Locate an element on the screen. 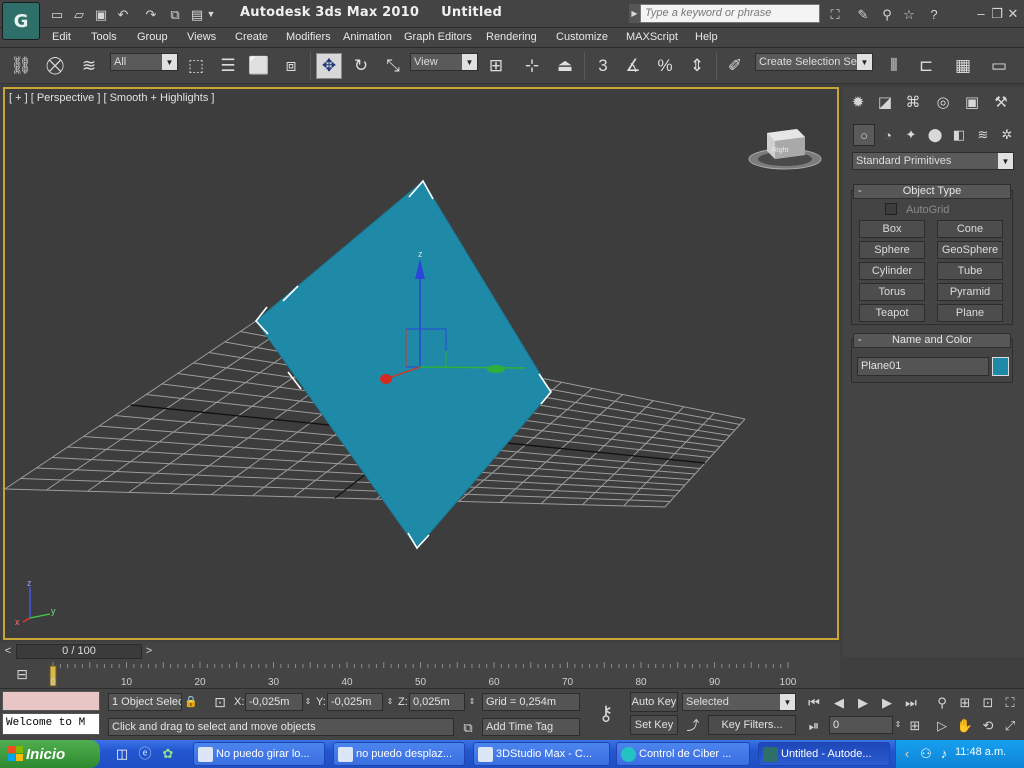 The image size is (1024, 768). play-animation-icon: ▶ is located at coordinates (863, 702).